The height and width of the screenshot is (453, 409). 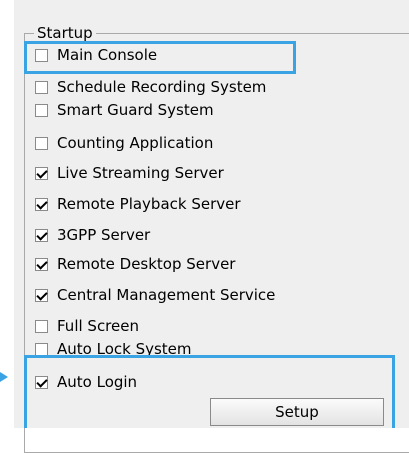 I want to click on central-management-service-checkbox, so click(x=41, y=295).